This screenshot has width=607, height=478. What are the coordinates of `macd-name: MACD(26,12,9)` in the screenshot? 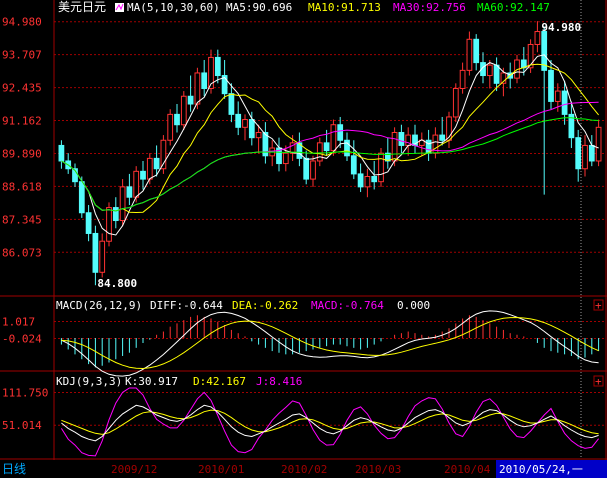 It's located at (99, 305).